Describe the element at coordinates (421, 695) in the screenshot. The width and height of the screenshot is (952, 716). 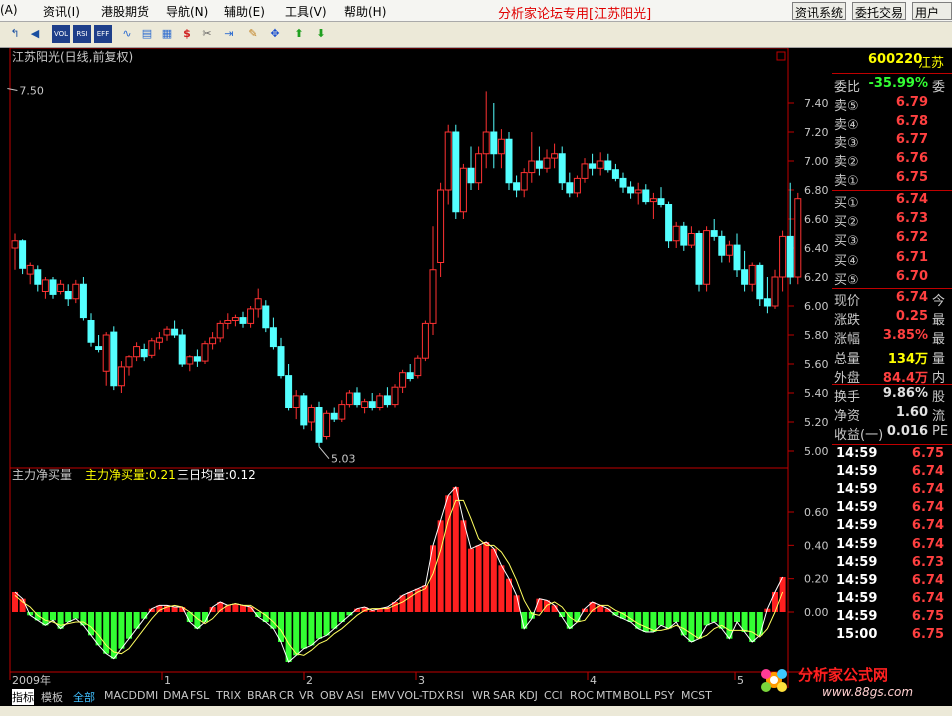
I see `tab-vol-tdx: VOL-TDX` at that location.